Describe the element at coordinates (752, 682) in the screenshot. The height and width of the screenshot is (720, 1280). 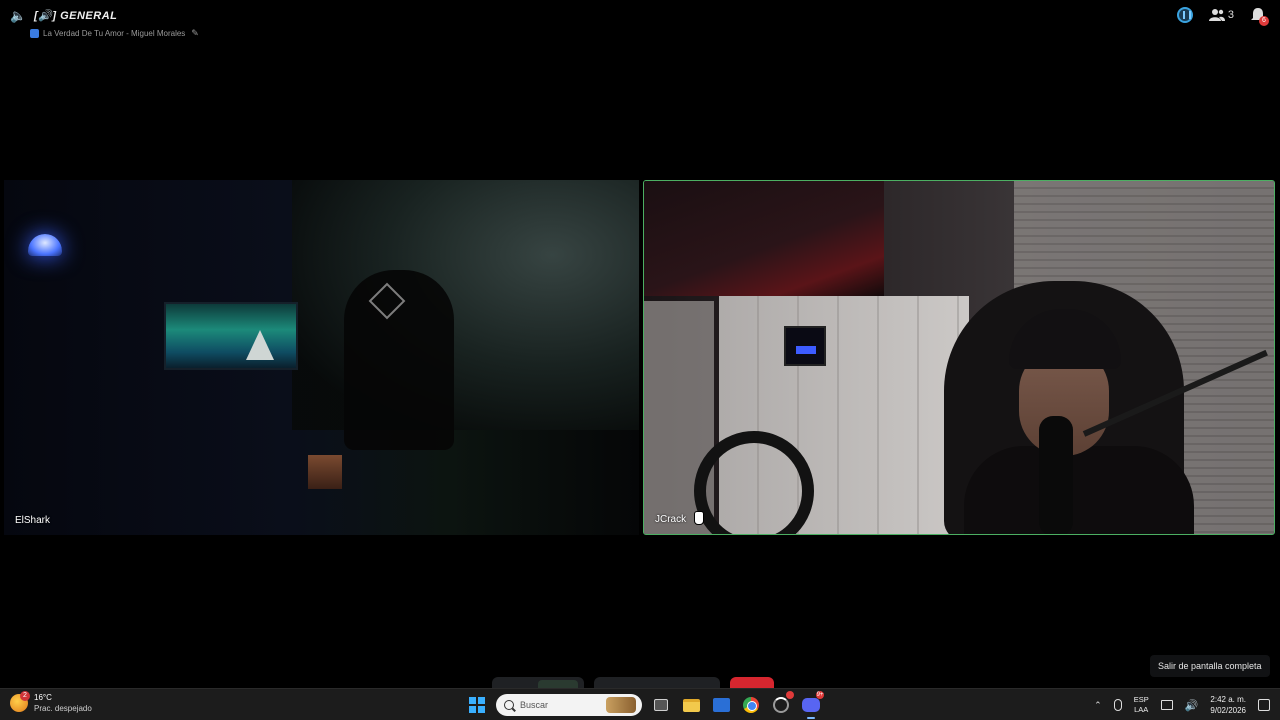
I see `leave-call-button` at that location.